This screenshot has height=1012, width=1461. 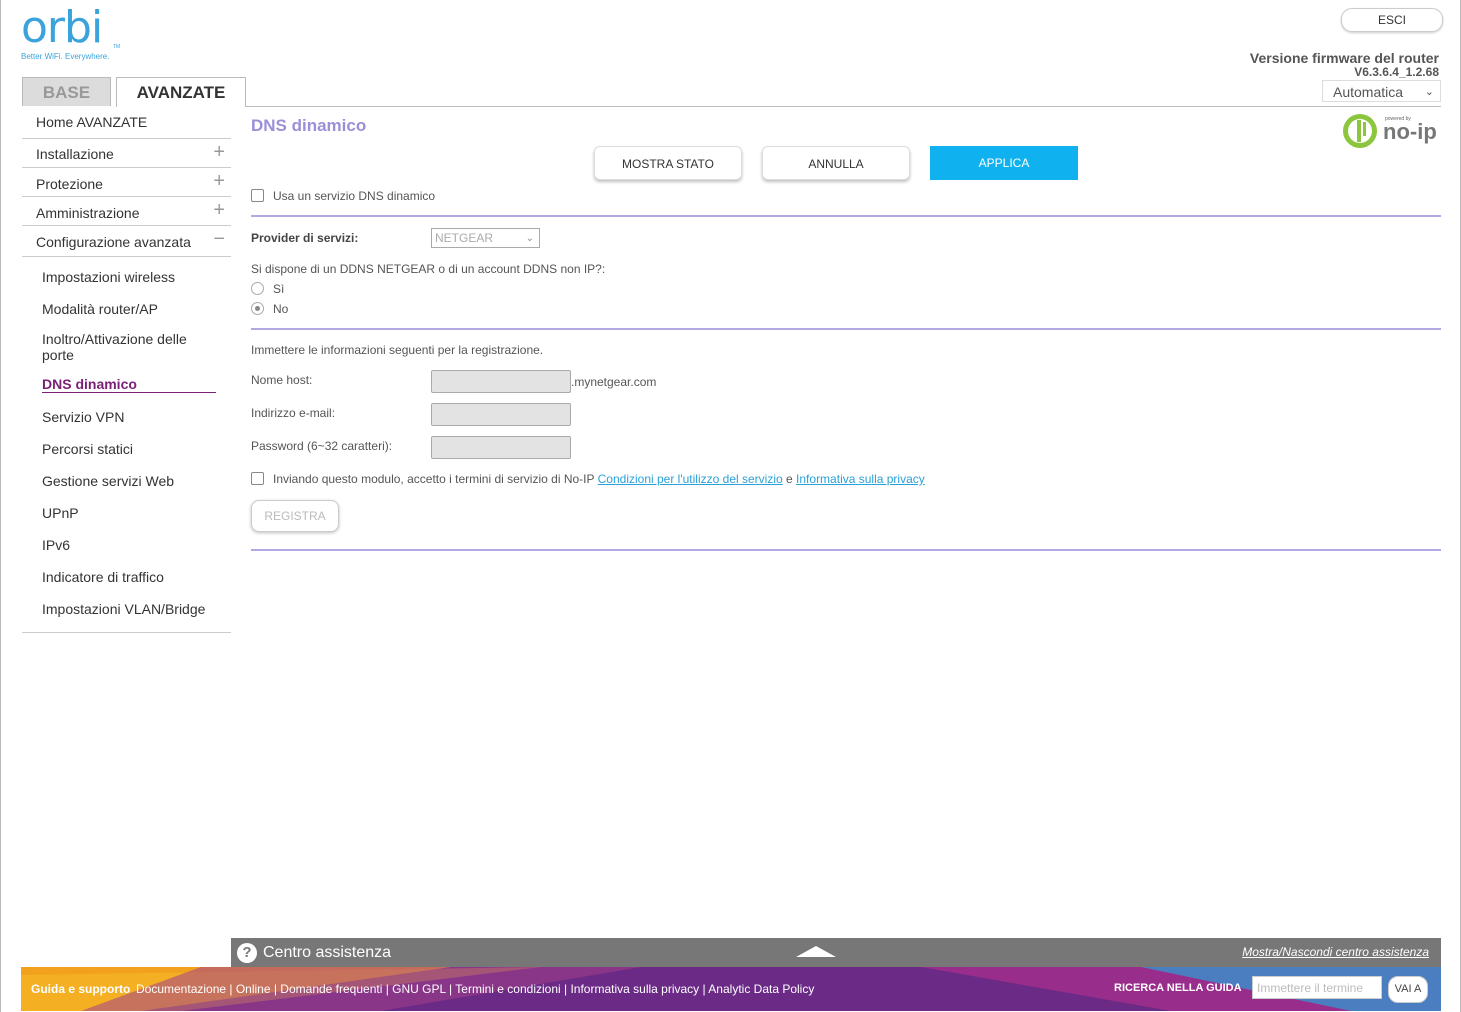 I want to click on logout-button: ESCI, so click(x=1392, y=20).